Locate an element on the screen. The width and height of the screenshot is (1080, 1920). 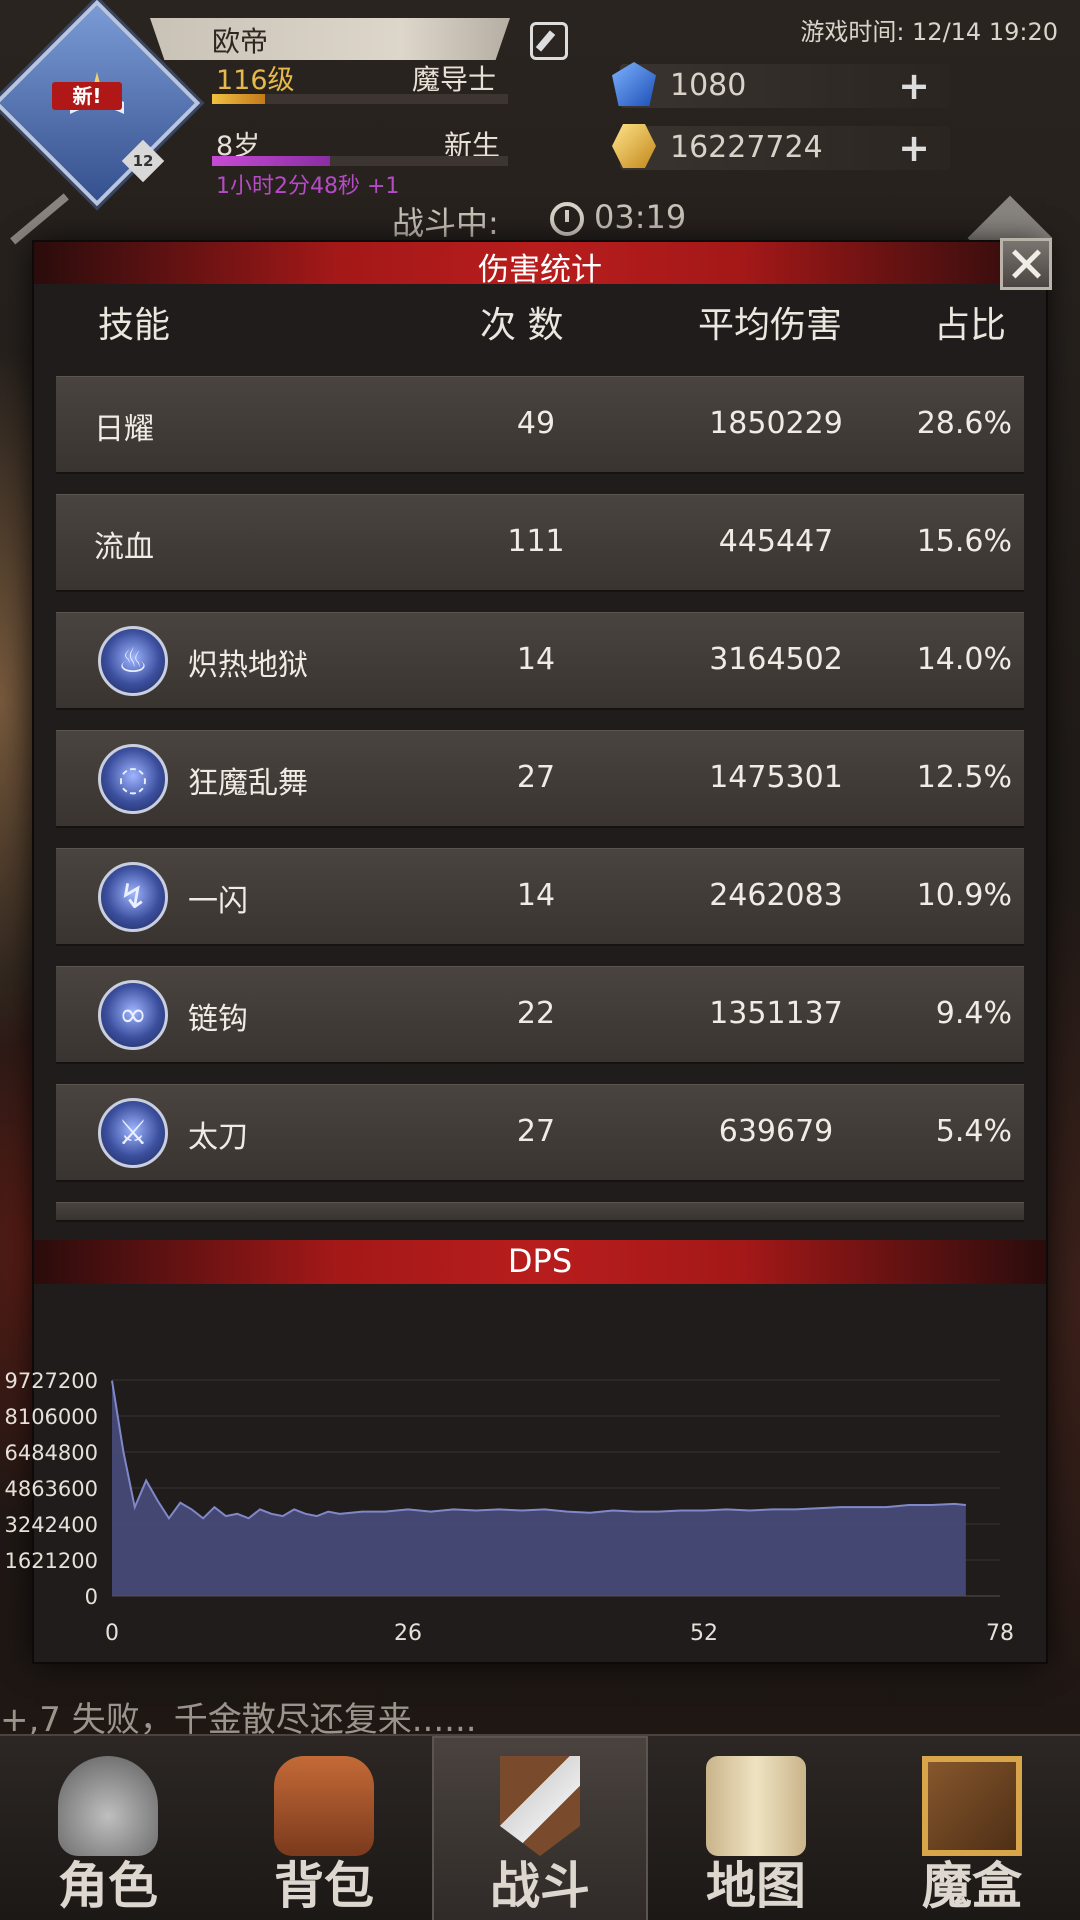
gold-currency: 16227724 + is located at coordinates (781, 147).